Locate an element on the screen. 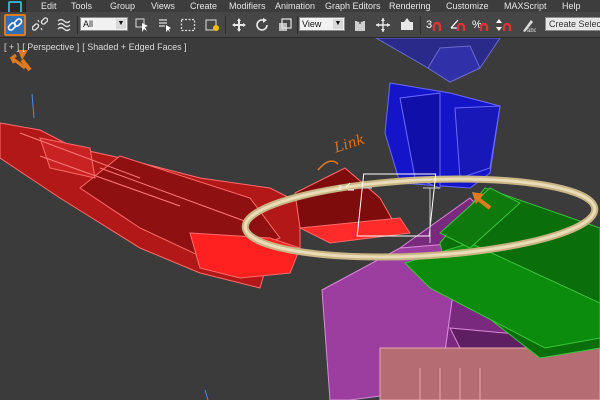  select-and-move-button is located at coordinates (239, 25).